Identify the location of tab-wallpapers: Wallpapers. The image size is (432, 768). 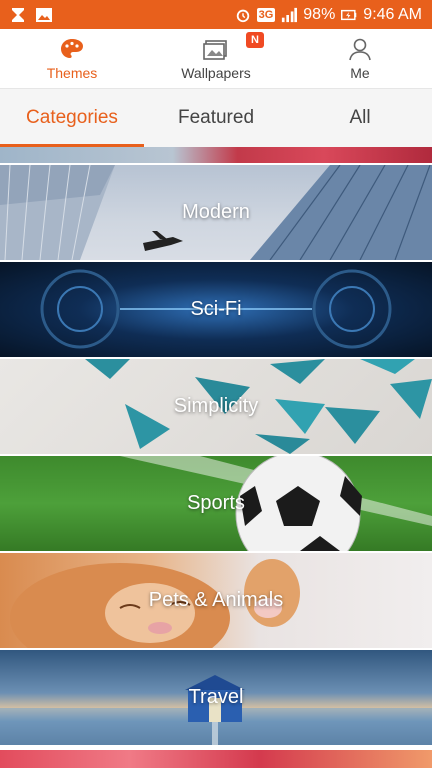
(216, 58).